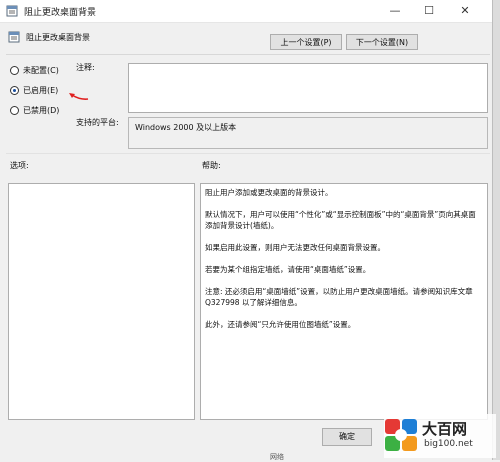 The width and height of the screenshot is (500, 462). Describe the element at coordinates (12, 11) in the screenshot. I see `policy-icon` at that location.